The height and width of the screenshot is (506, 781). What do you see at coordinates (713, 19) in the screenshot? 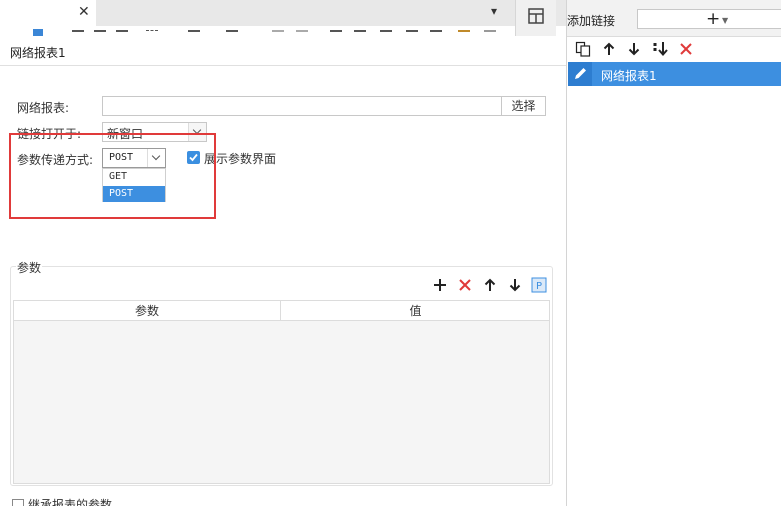
I see `add-icon: +` at bounding box center [713, 19].